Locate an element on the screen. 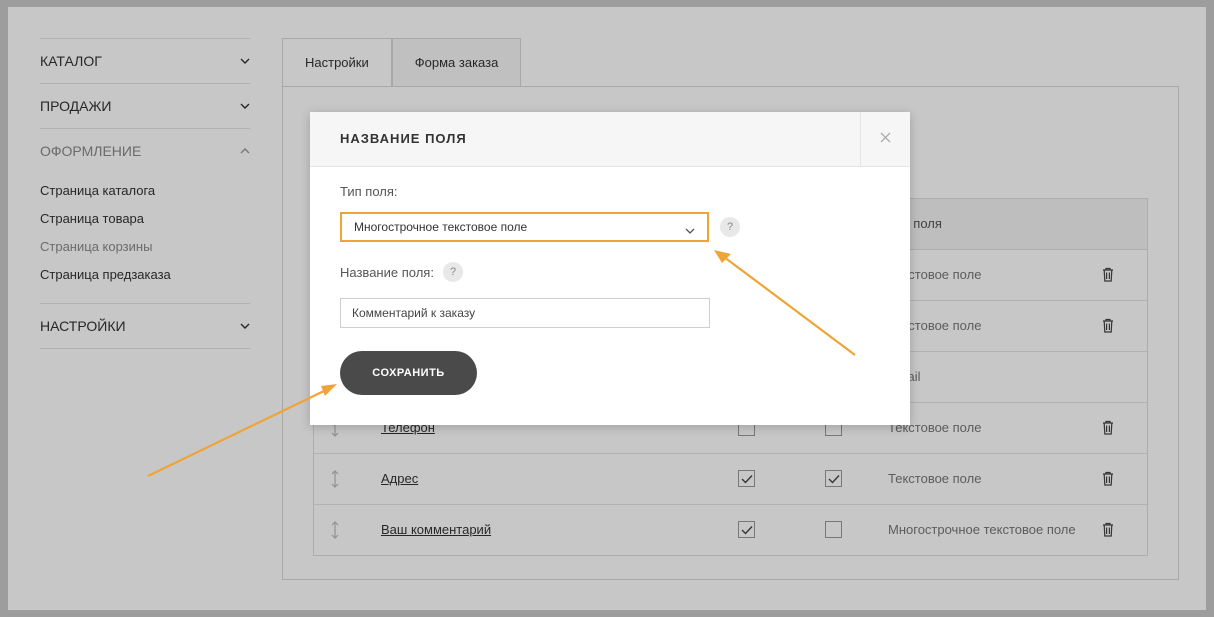  save-button: СОХРАНИТЬ is located at coordinates (408, 373).